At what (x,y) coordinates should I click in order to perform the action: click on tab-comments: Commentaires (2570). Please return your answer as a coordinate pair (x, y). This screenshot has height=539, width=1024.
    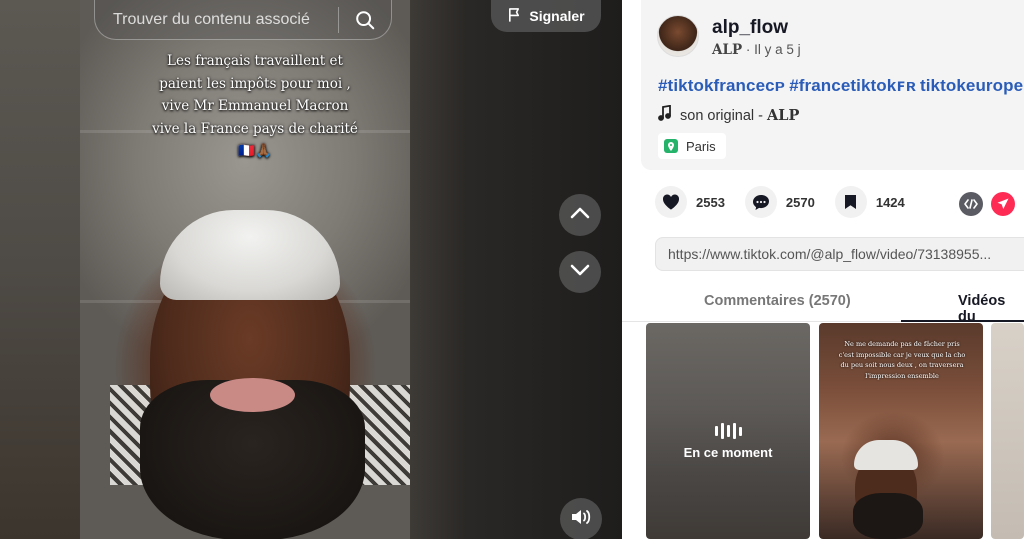
    Looking at the image, I should click on (777, 301).